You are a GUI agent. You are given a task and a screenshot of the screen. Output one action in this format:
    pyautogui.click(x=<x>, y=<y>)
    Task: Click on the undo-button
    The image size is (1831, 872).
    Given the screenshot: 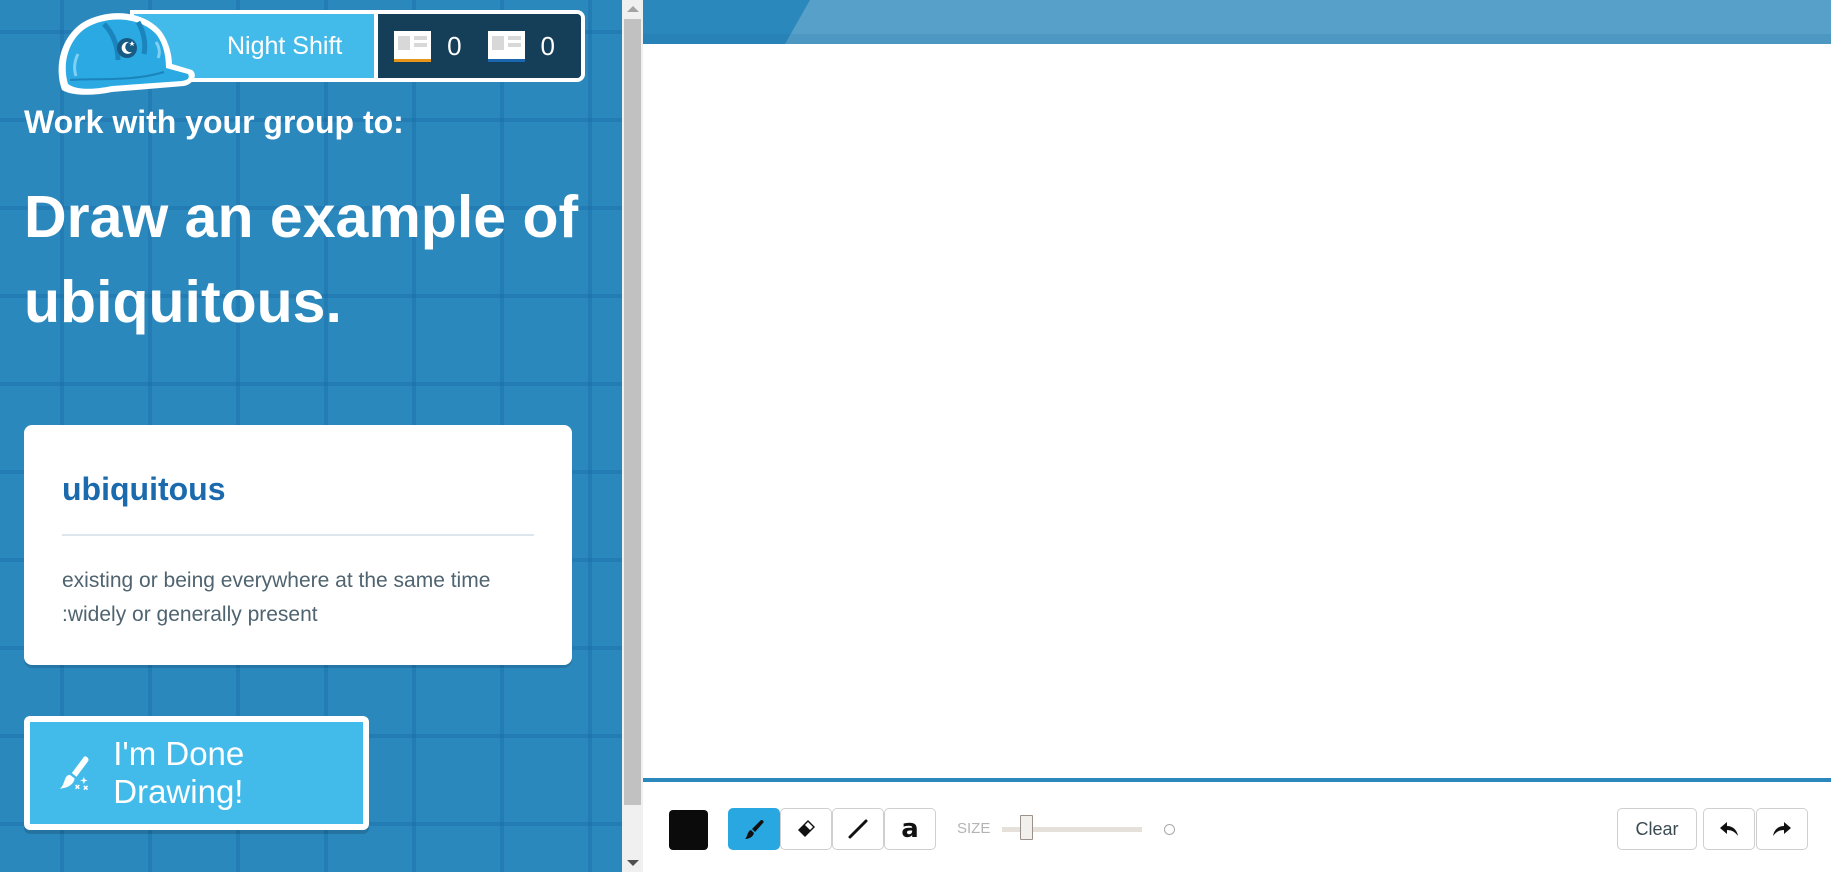 What is the action you would take?
    pyautogui.click(x=1729, y=829)
    